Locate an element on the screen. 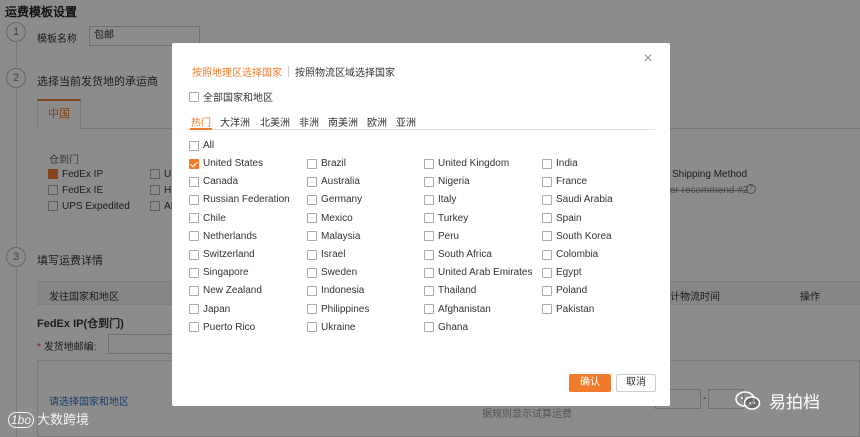 The width and height of the screenshot is (860, 437). country-option: Thailand is located at coordinates (450, 290).